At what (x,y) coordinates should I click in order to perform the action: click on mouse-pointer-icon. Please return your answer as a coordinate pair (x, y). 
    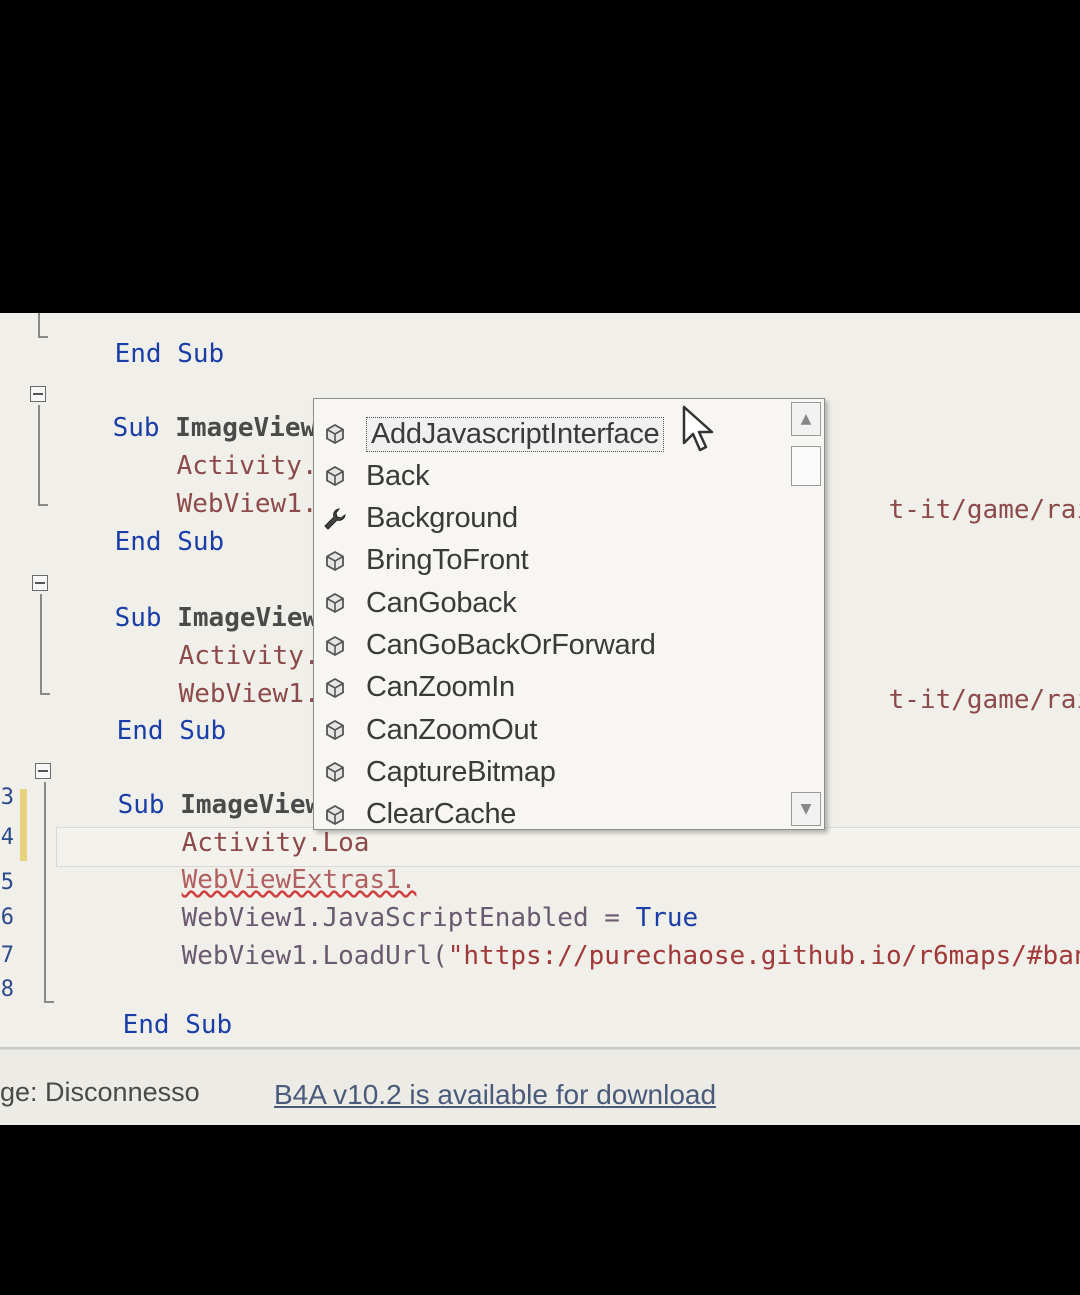
    Looking at the image, I should click on (698, 428).